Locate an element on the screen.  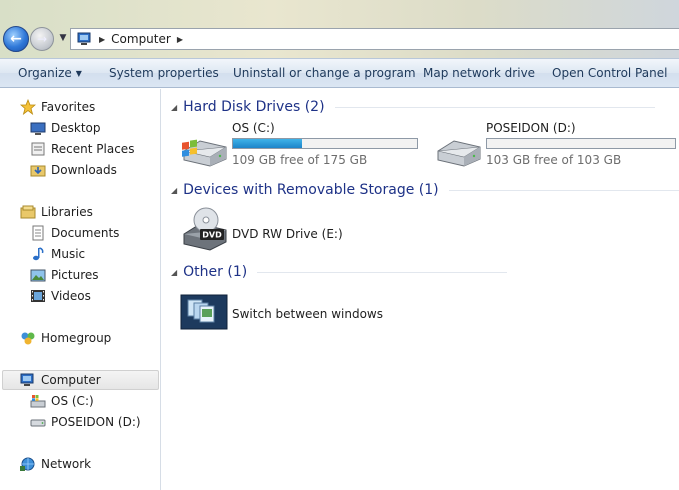
drive-name: OS (C:) is located at coordinates (253, 128).